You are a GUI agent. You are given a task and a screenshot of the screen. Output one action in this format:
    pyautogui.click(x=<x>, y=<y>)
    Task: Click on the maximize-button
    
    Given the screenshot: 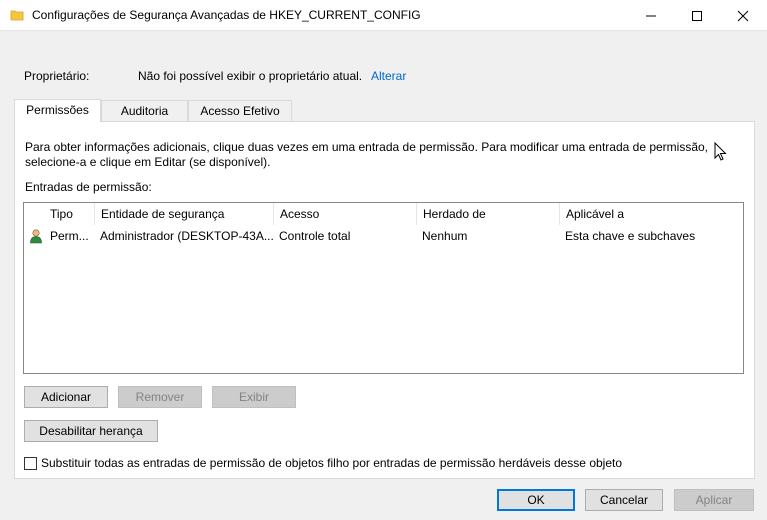 What is the action you would take?
    pyautogui.click(x=697, y=15)
    